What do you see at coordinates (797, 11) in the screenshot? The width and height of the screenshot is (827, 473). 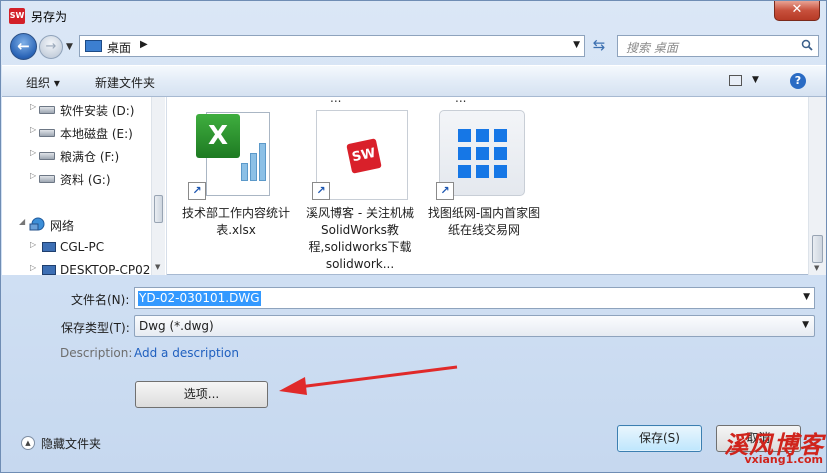 I see `close-button: ✕` at bounding box center [797, 11].